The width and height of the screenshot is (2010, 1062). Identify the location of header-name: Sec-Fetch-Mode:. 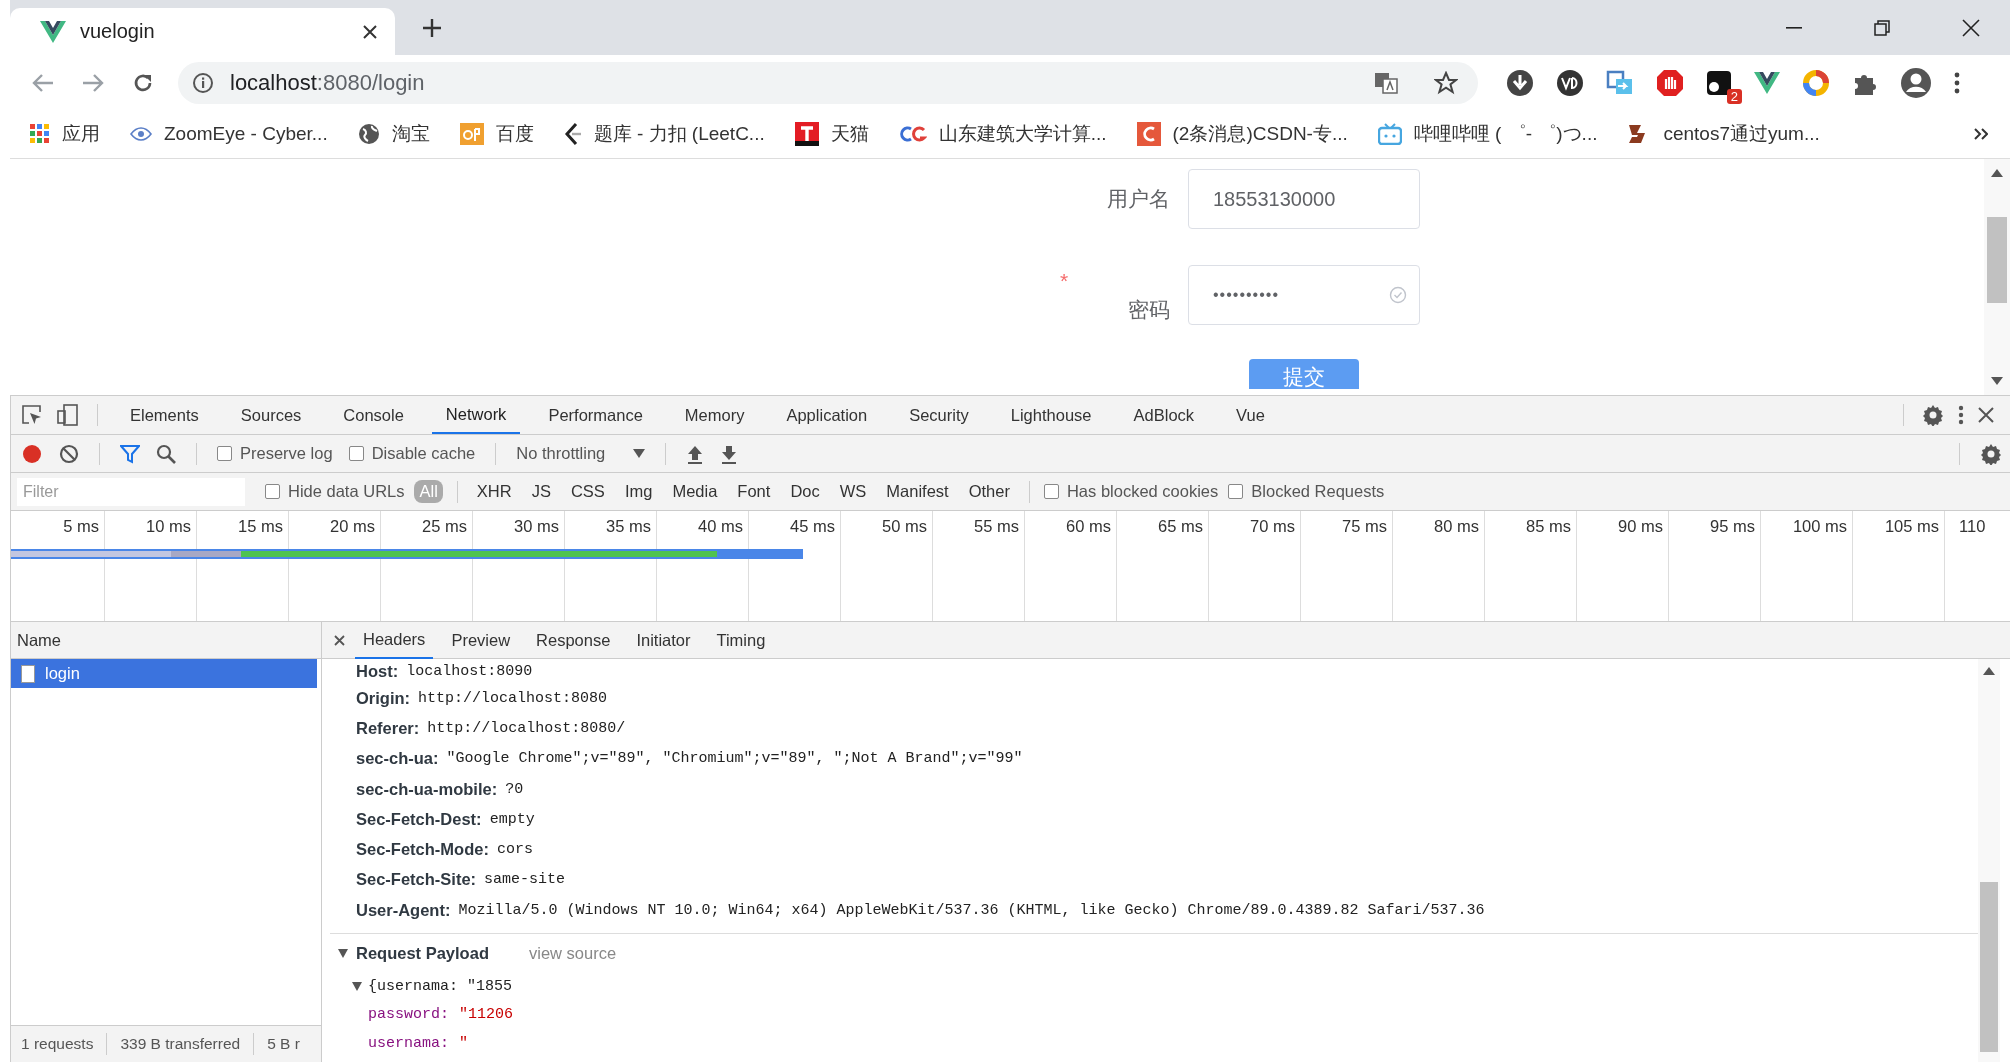
(422, 850).